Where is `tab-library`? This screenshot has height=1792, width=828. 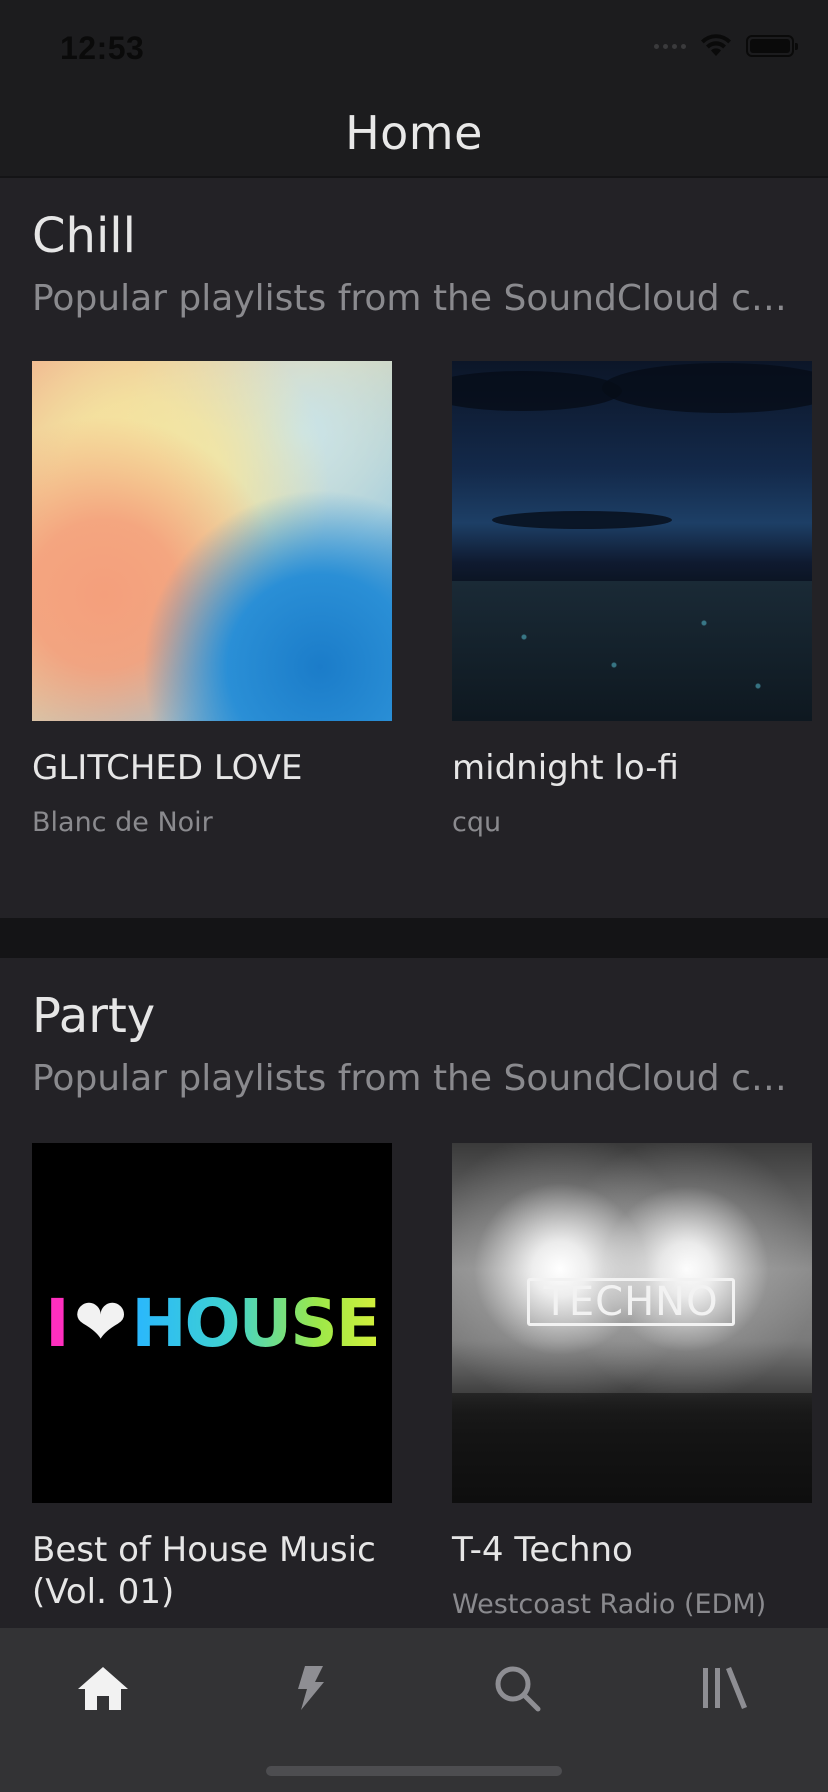
tab-library is located at coordinates (725, 1688).